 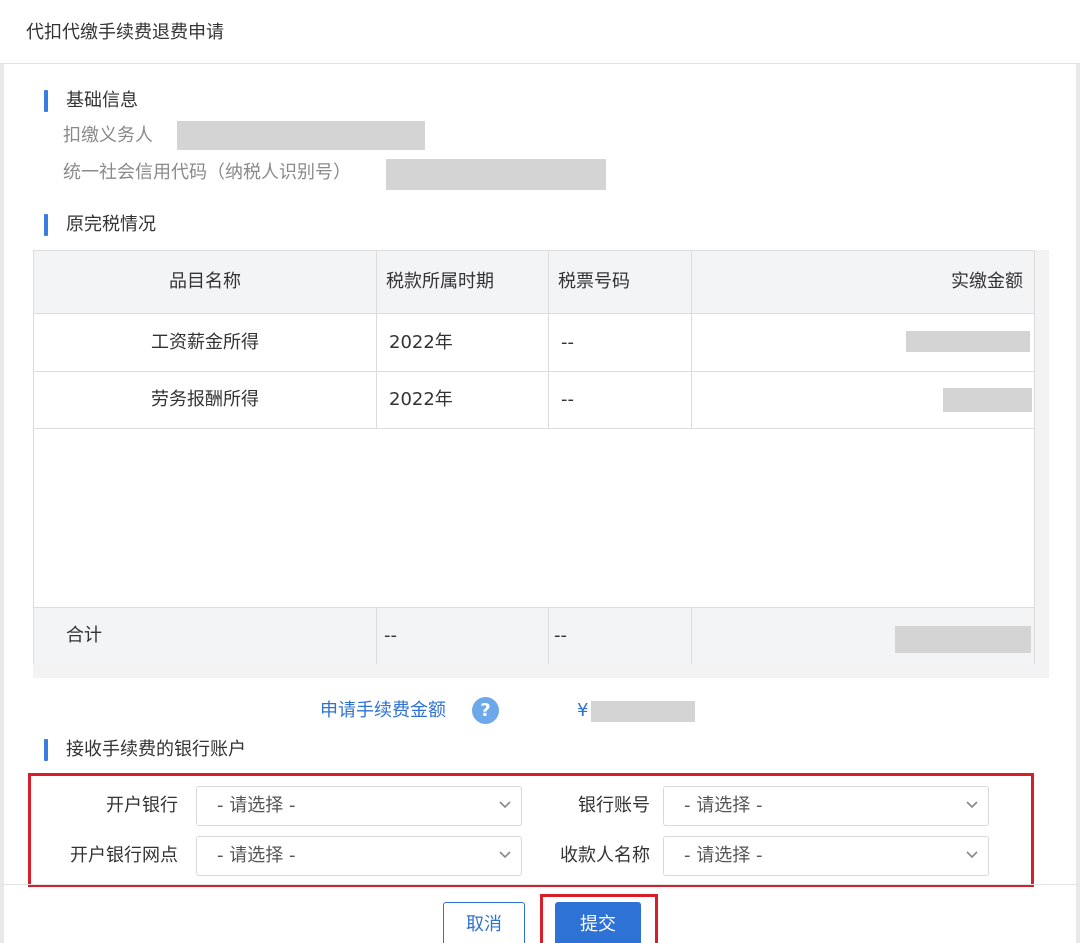 I want to click on fee-amount-label: 申请手续费金额, so click(x=383, y=710).